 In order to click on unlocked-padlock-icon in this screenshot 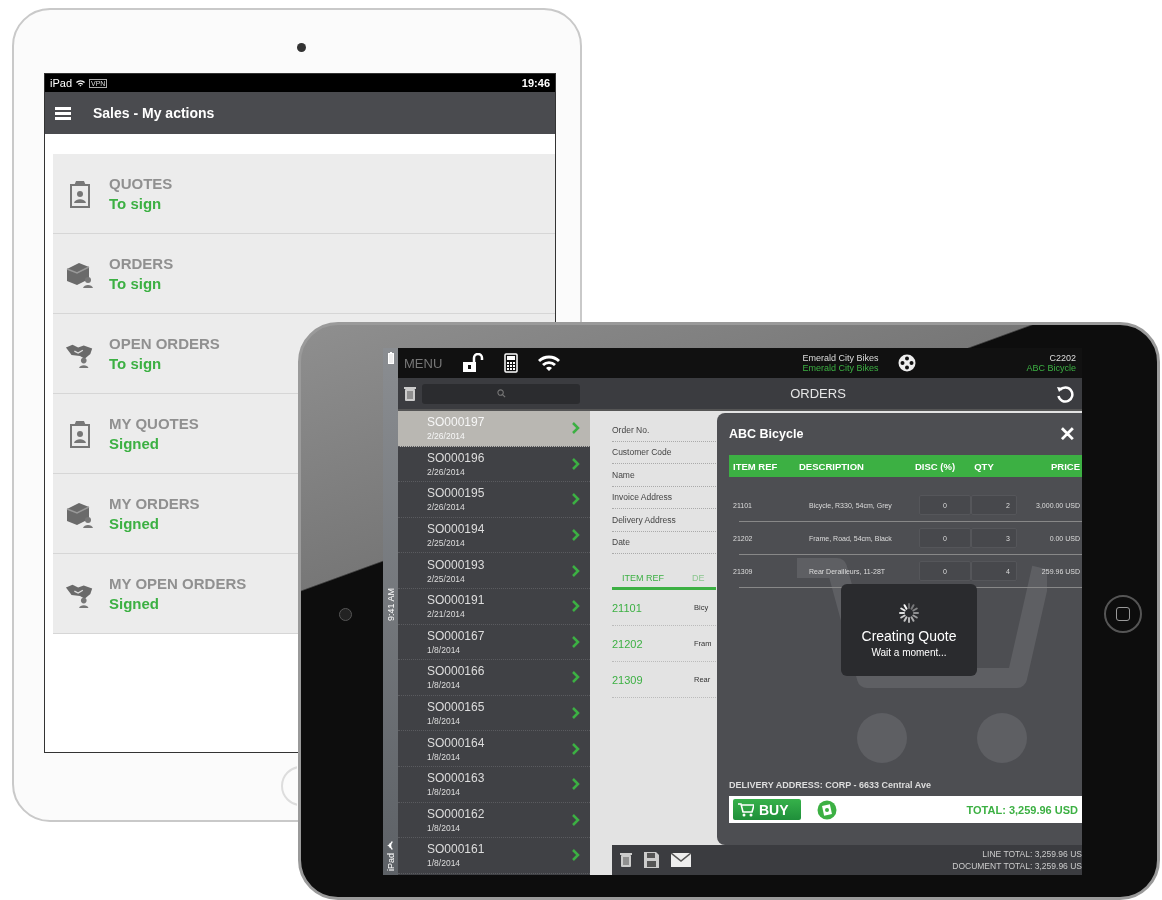, I will do `click(473, 363)`.